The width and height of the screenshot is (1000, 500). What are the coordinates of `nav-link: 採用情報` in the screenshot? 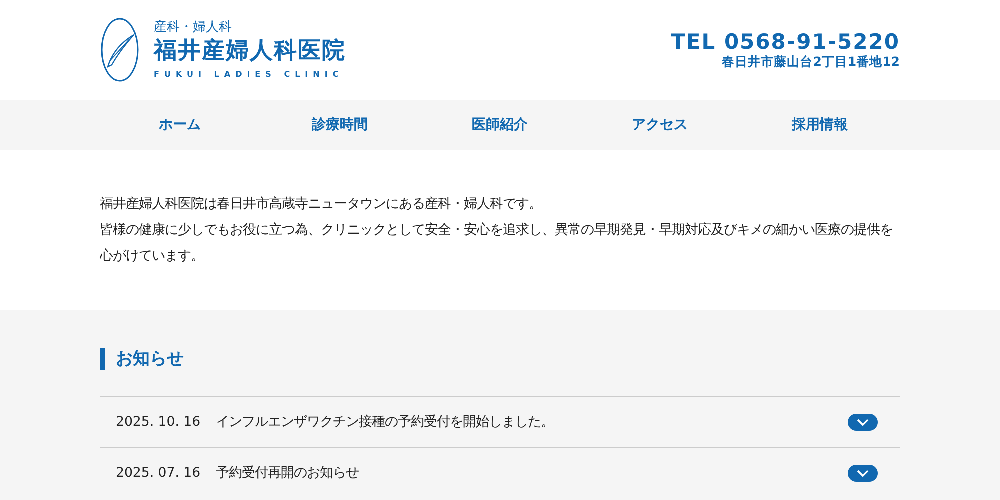 It's located at (820, 125).